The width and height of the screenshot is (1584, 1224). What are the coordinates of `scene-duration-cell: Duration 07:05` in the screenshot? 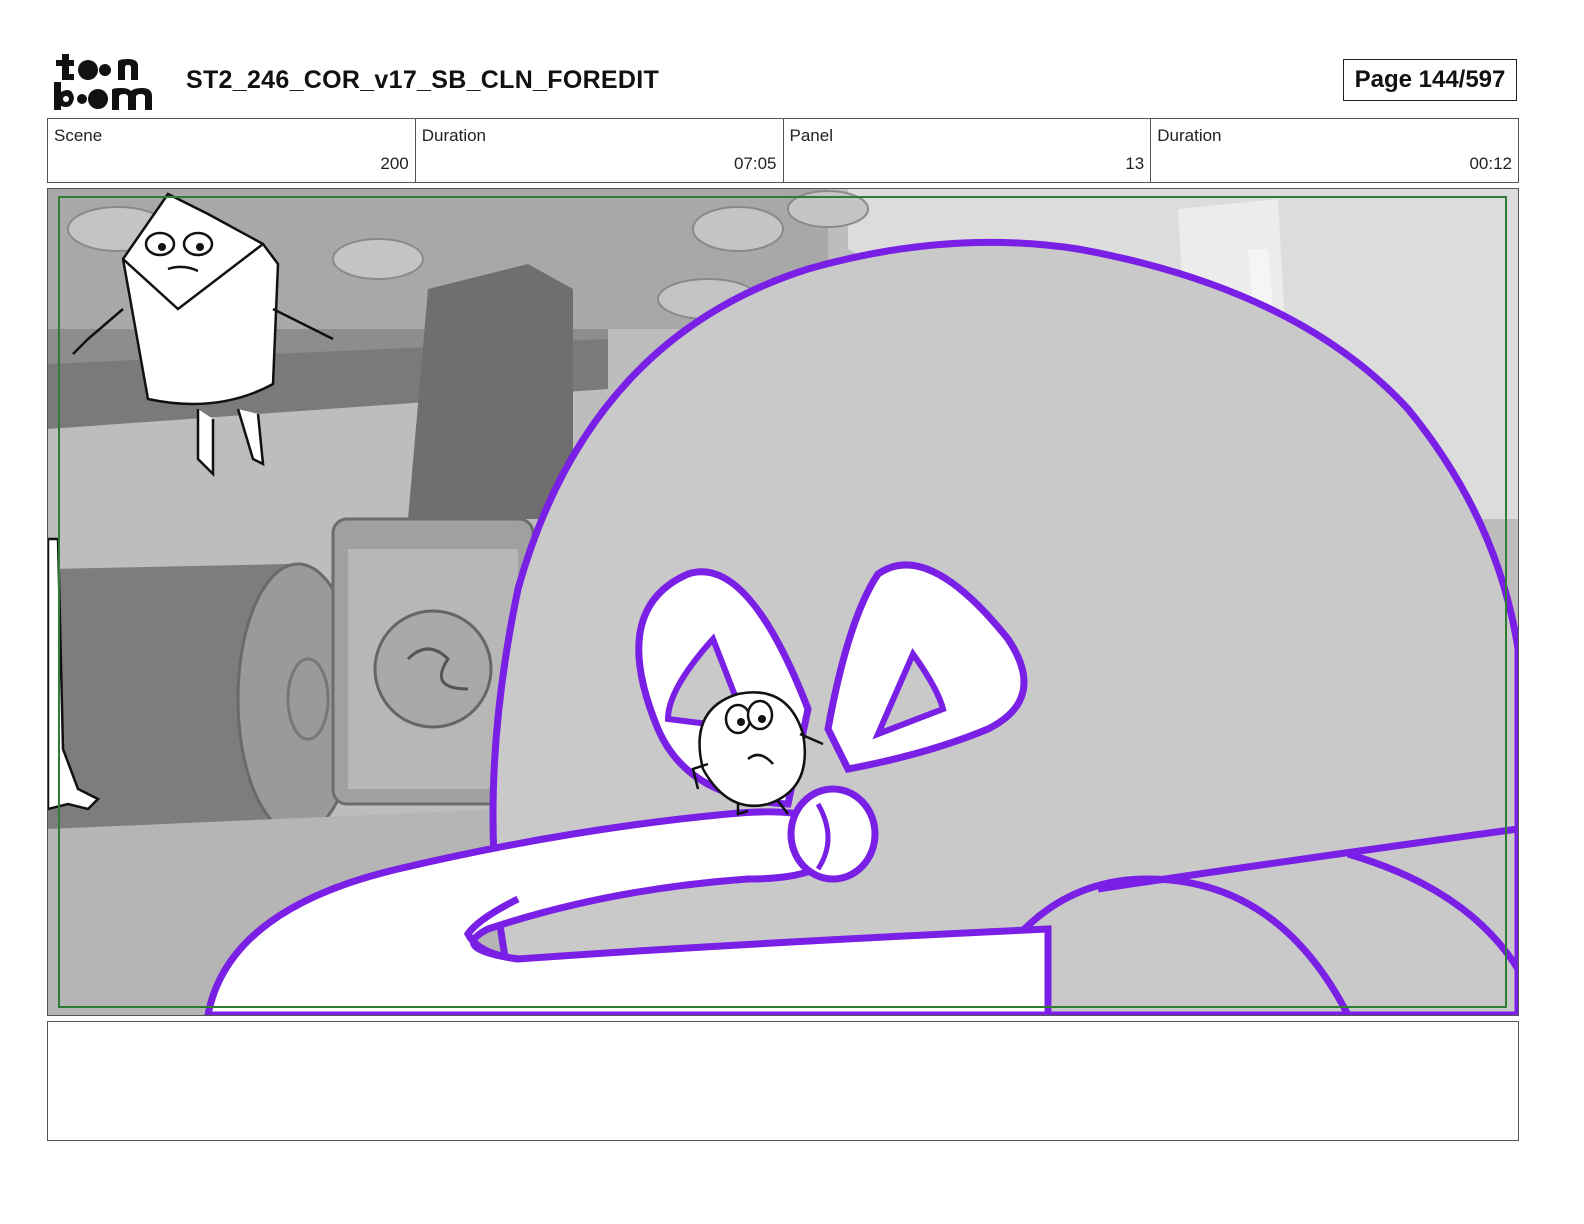 It's located at (600, 150).